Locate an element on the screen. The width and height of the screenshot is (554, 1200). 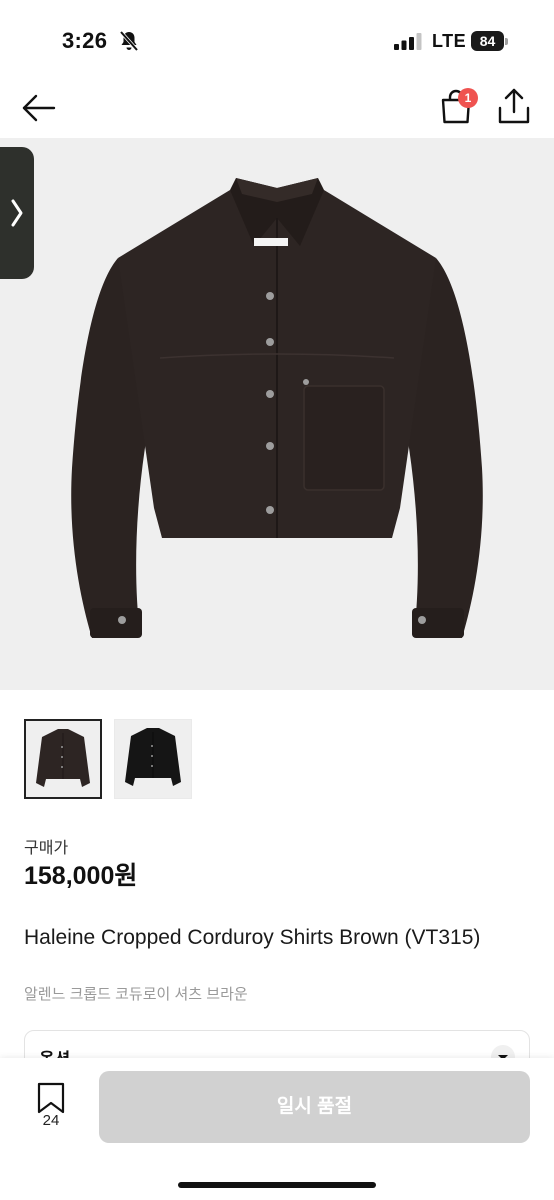
chevron-right-icon is located at coordinates (17, 213).